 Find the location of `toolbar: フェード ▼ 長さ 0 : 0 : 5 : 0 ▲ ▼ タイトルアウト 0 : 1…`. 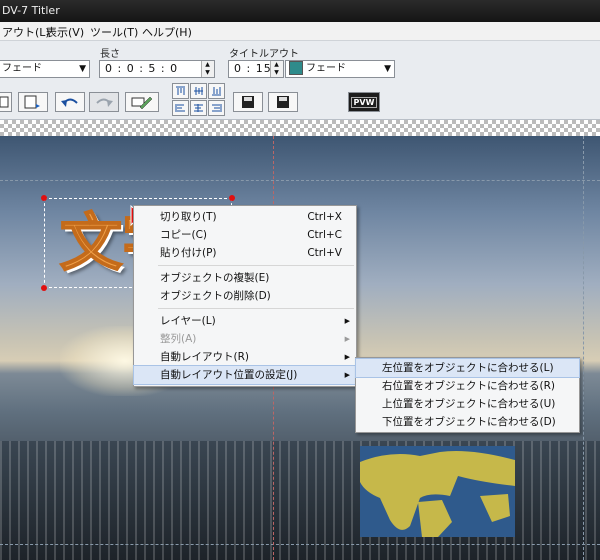

toolbar: フェード ▼ 長さ 0 : 0 : 5 : 0 ▲ ▼ タイトルアウト 0 : 1… is located at coordinates (300, 80).